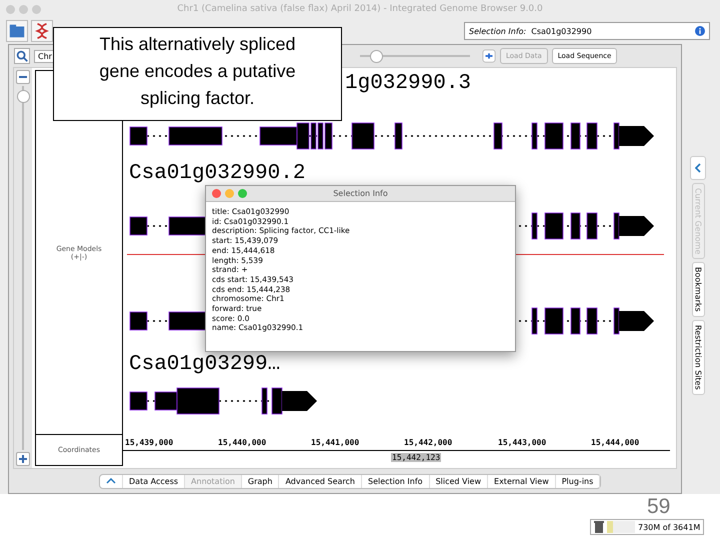  I want to click on coordinate-label: 15,442,000, so click(428, 442).